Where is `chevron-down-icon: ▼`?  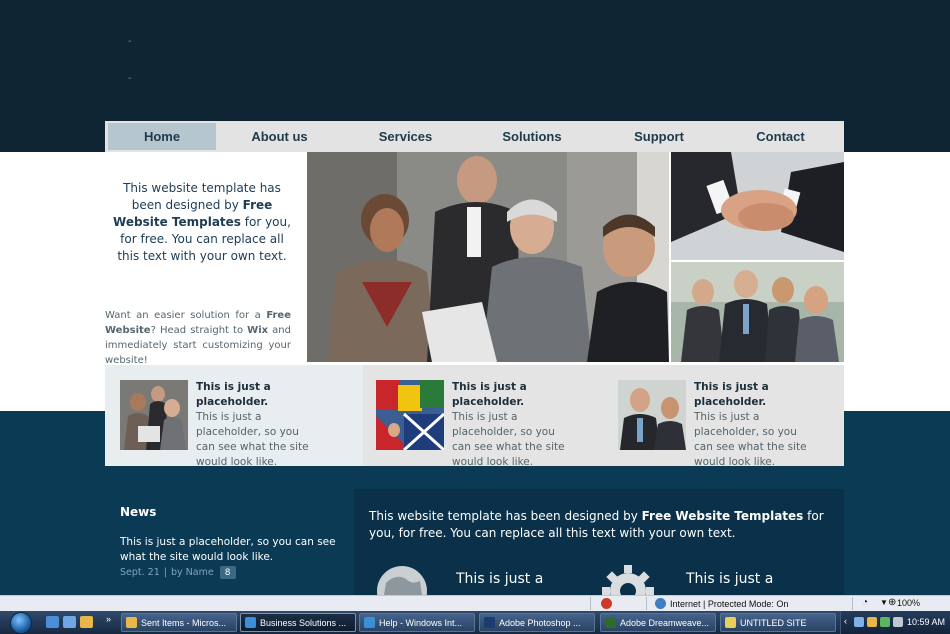 chevron-down-icon: ▼ is located at coordinates (884, 602).